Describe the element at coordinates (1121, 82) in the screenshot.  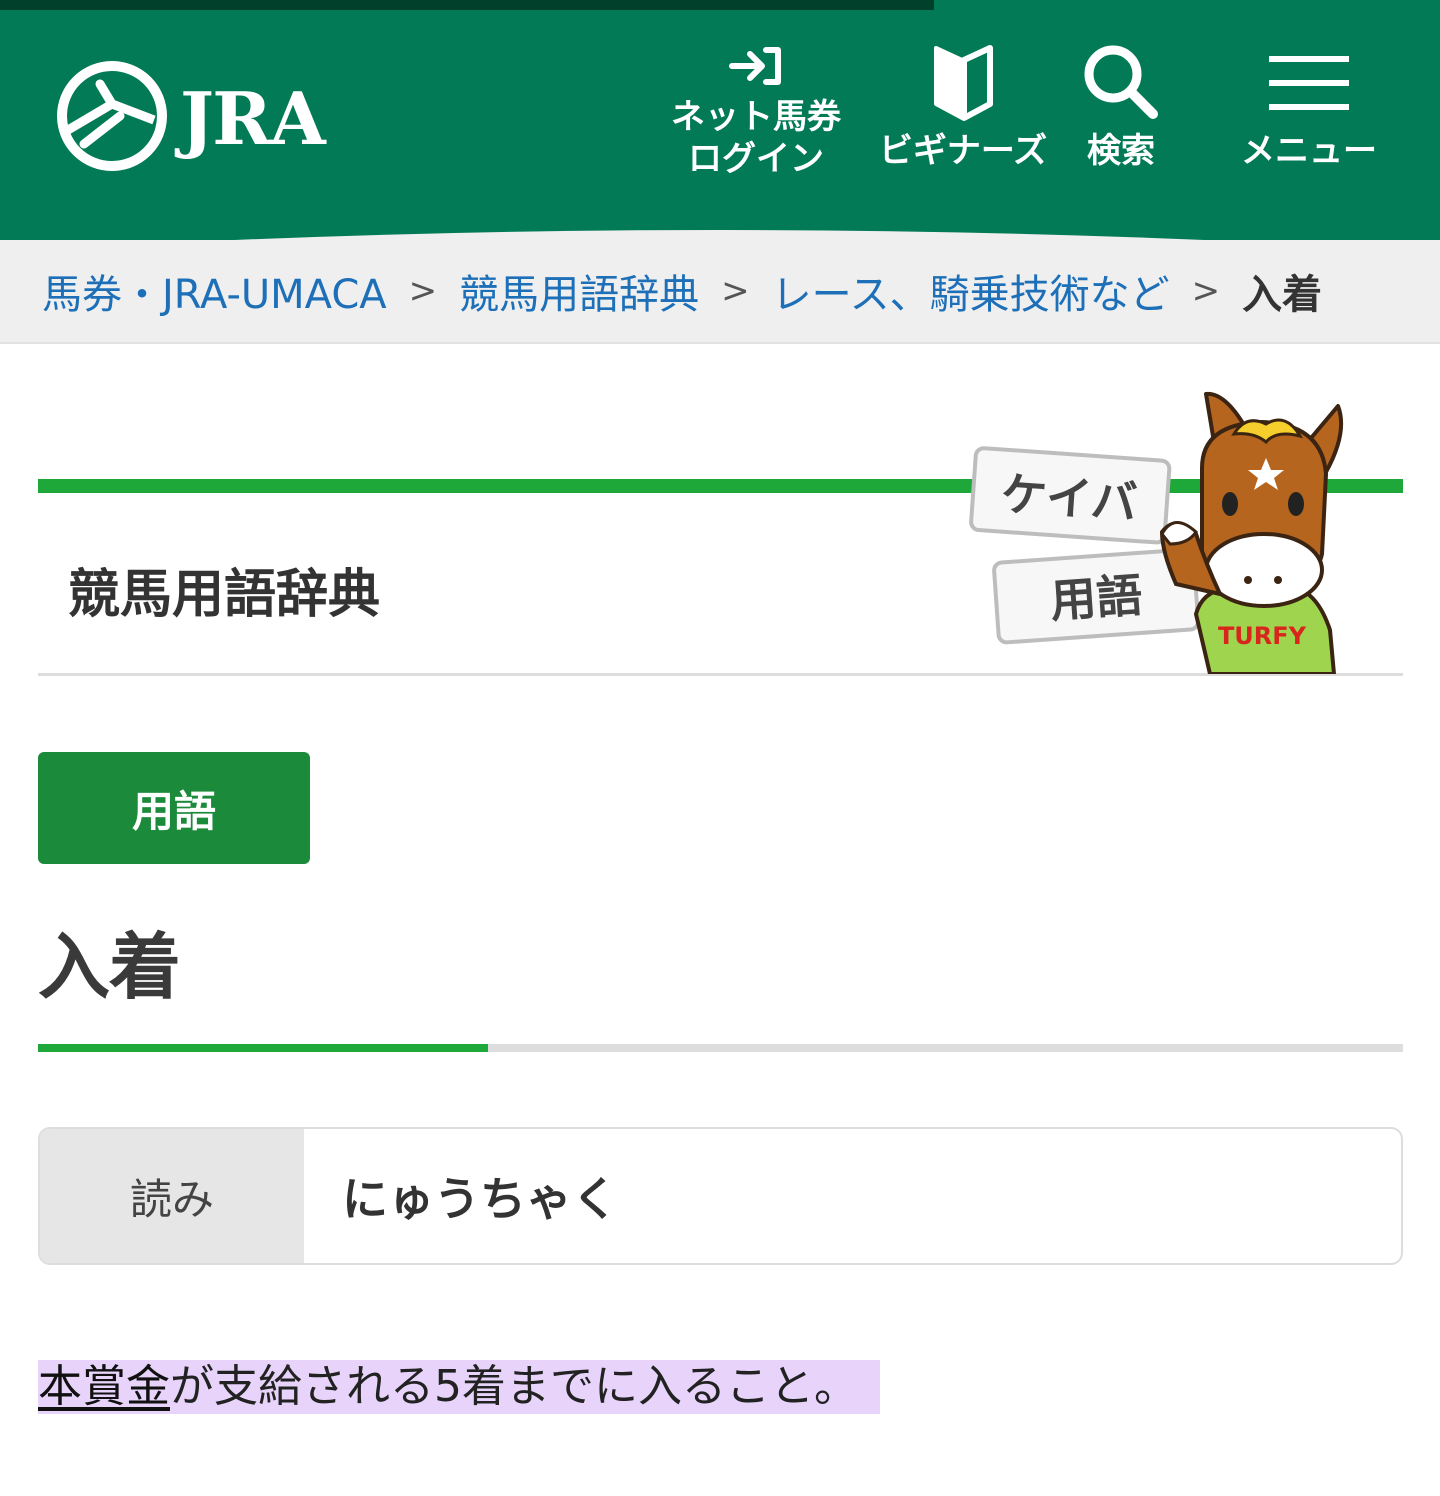
I see `search-icon` at that location.